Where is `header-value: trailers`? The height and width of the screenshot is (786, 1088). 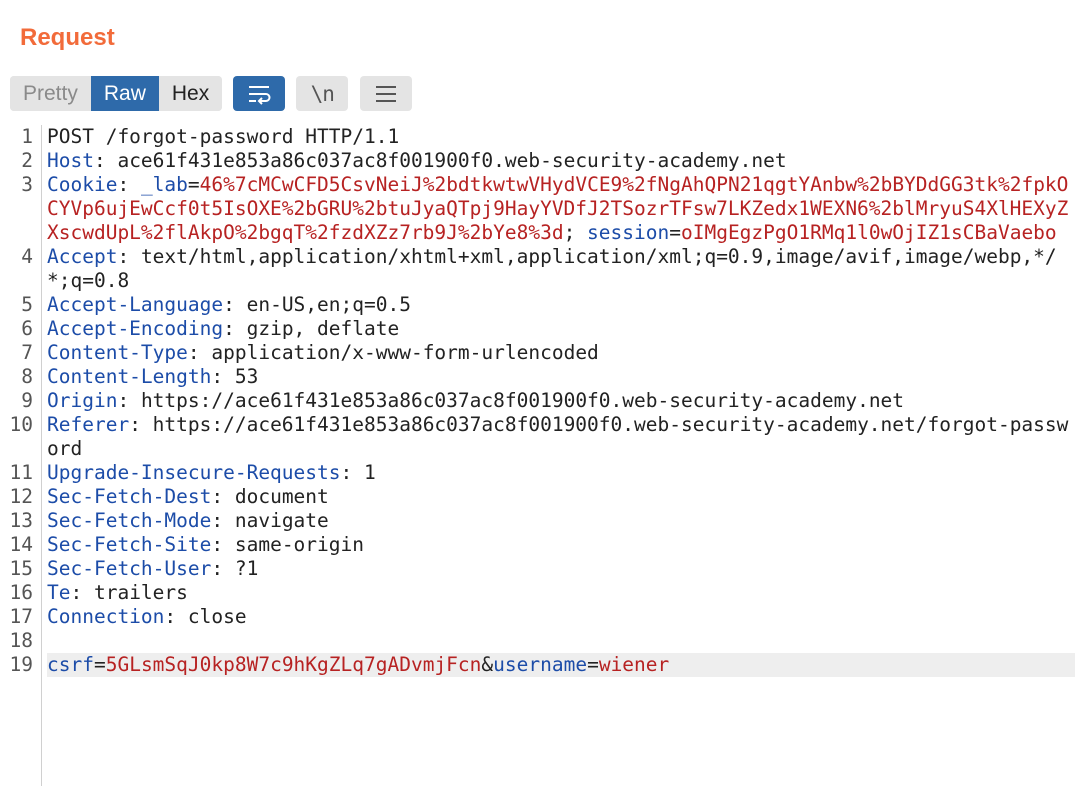
header-value: trailers is located at coordinates (140, 592).